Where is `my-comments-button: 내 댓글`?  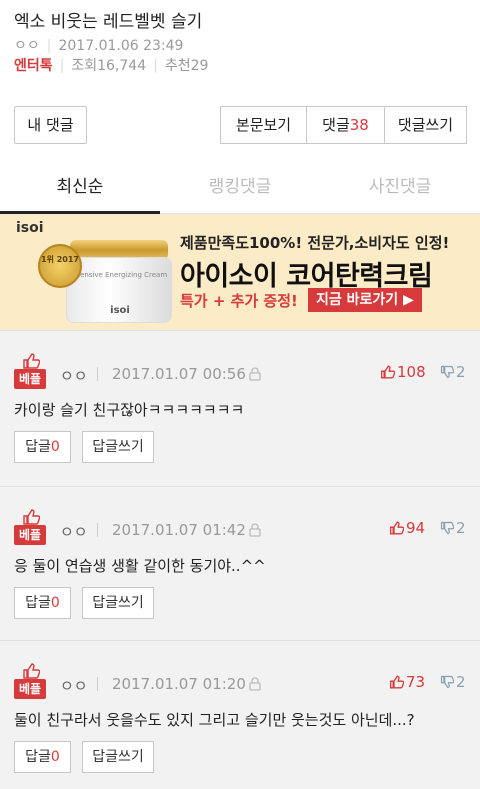
my-comments-button: 내 댓글 is located at coordinates (50, 125).